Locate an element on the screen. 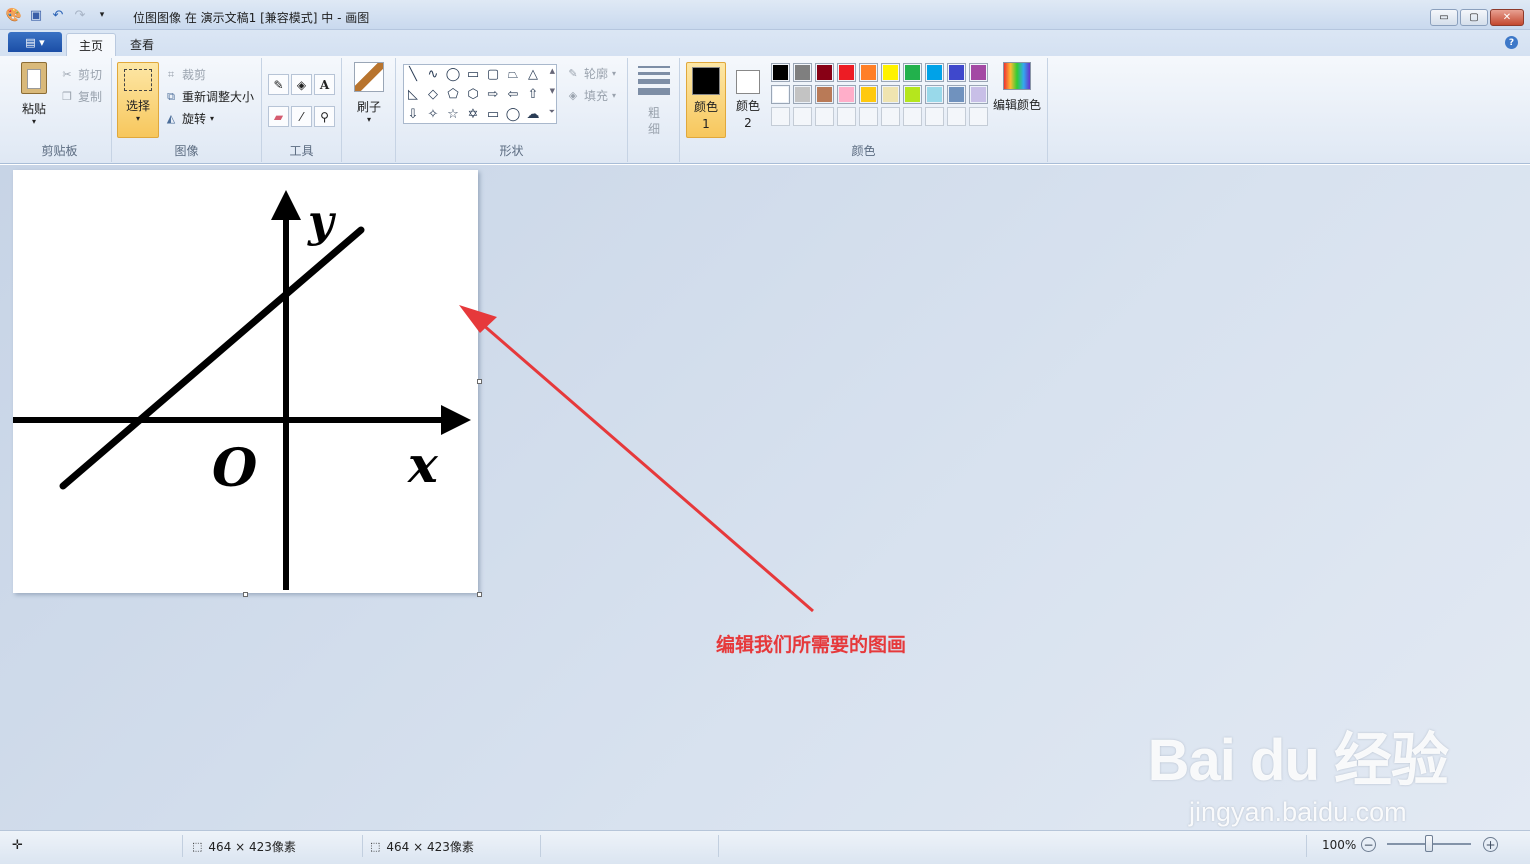  app-menu-button: ▤ ▾ is located at coordinates (35, 42).